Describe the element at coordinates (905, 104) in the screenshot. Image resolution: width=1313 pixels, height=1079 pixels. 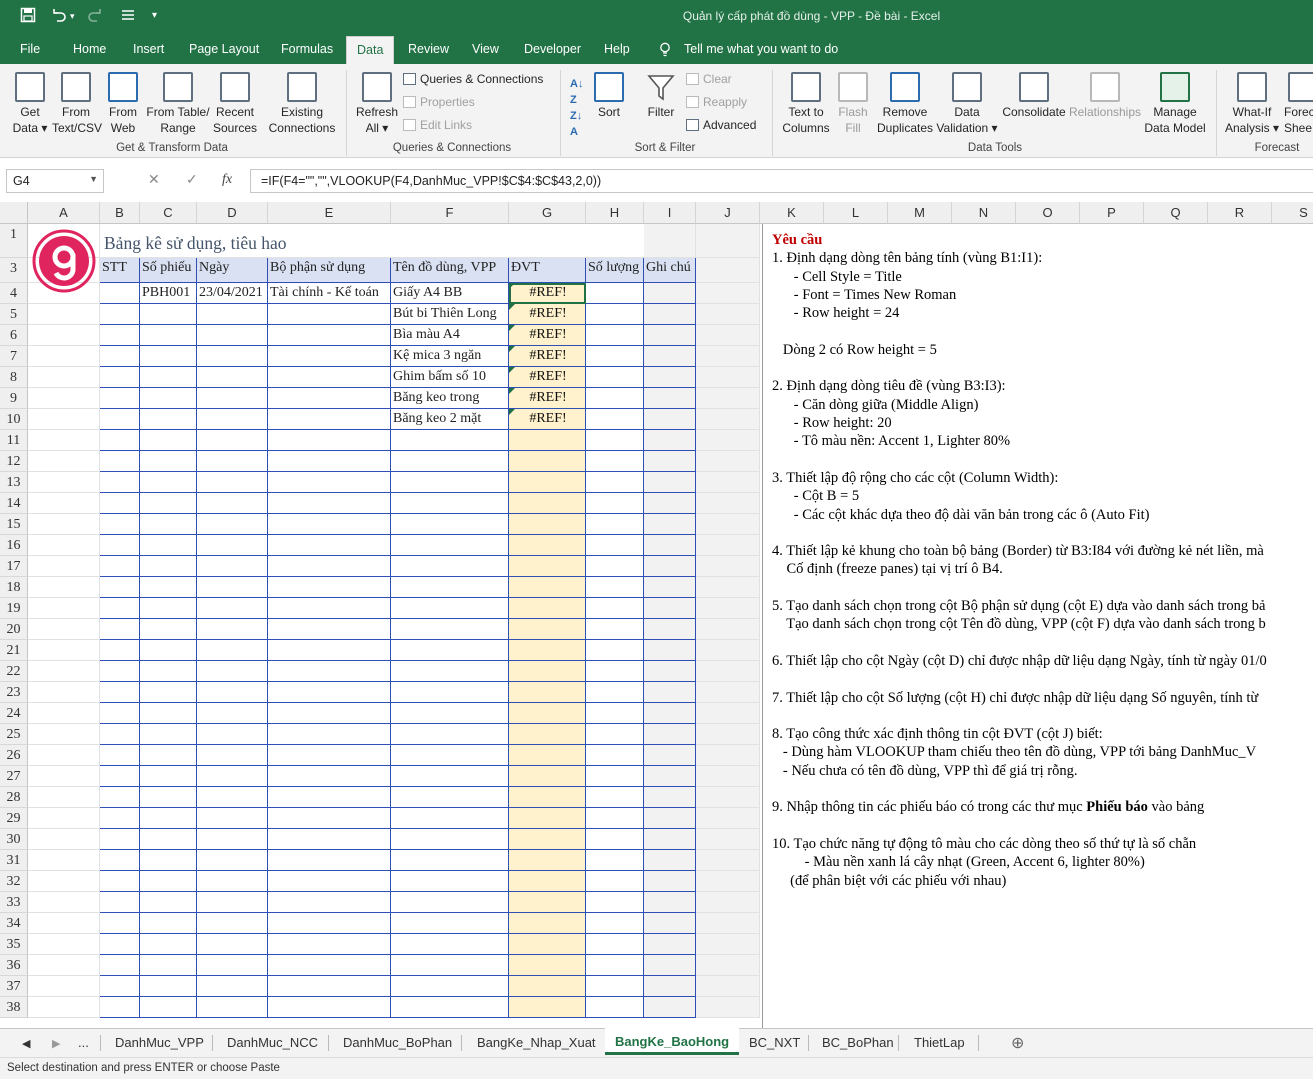
I see `remove-duplicates-button: Remove Duplicates` at that location.